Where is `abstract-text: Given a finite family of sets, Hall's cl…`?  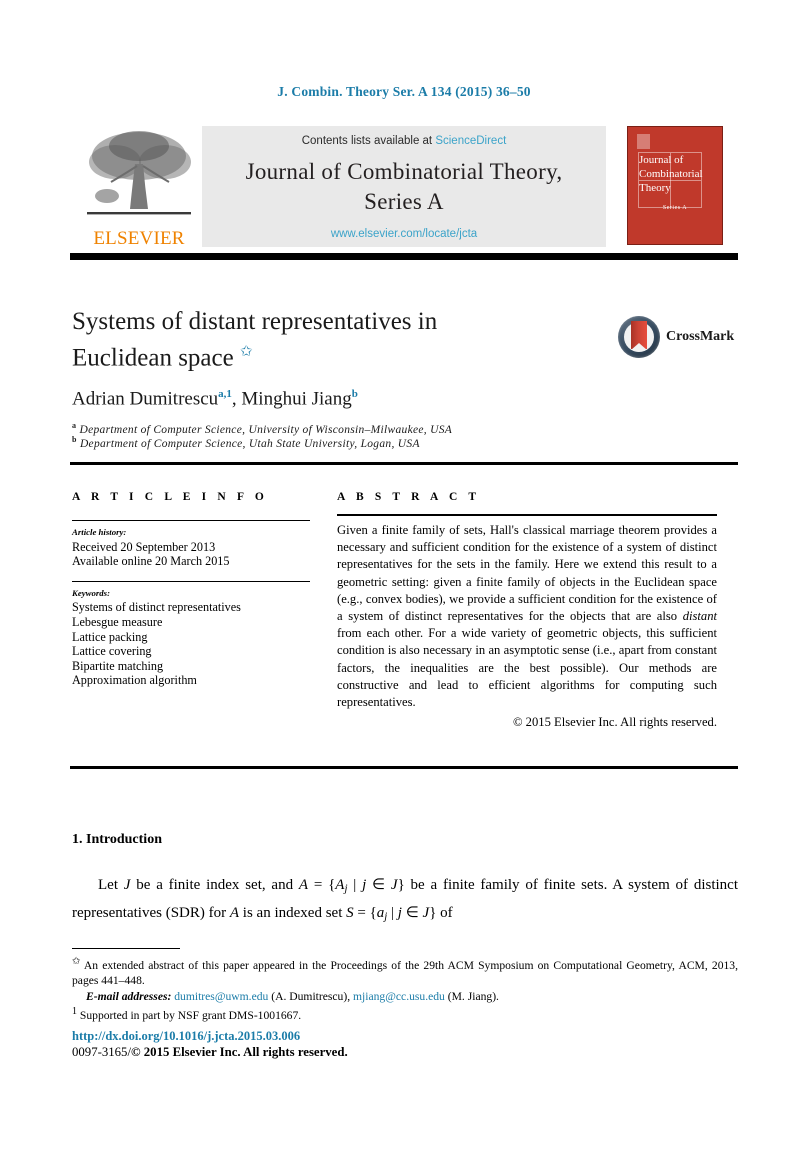
abstract-text: Given a finite family of sets, Hall's cl… is located at coordinates (527, 616).